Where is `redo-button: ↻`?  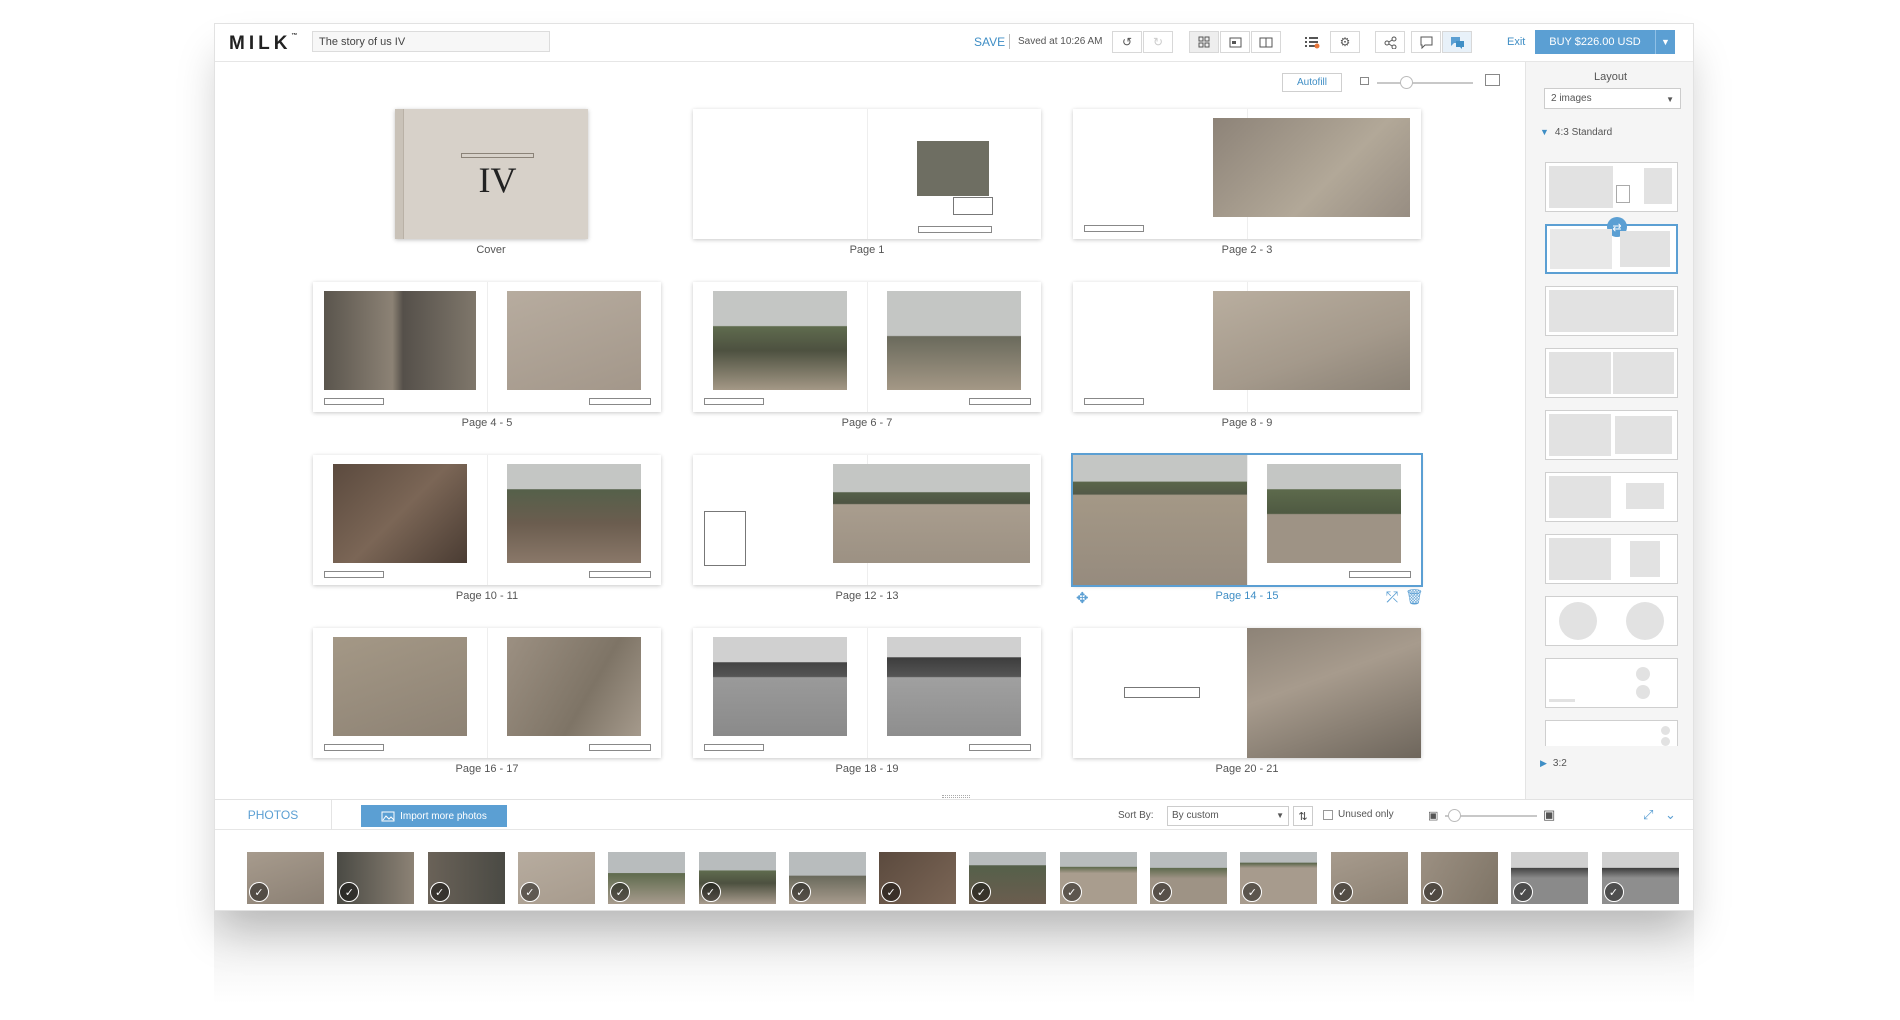
redo-button: ↻ is located at coordinates (1158, 42).